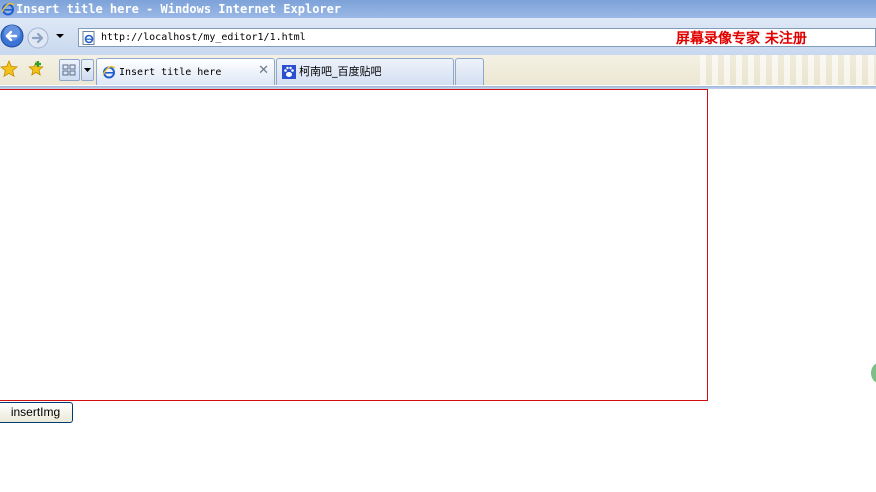  What do you see at coordinates (12, 36) in the screenshot?
I see `back-arrow-icon` at bounding box center [12, 36].